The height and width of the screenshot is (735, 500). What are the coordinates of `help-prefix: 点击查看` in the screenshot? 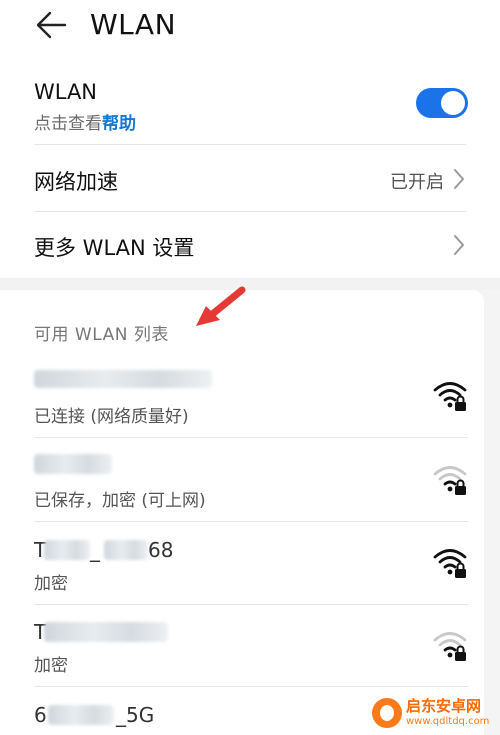 It's located at (68, 124).